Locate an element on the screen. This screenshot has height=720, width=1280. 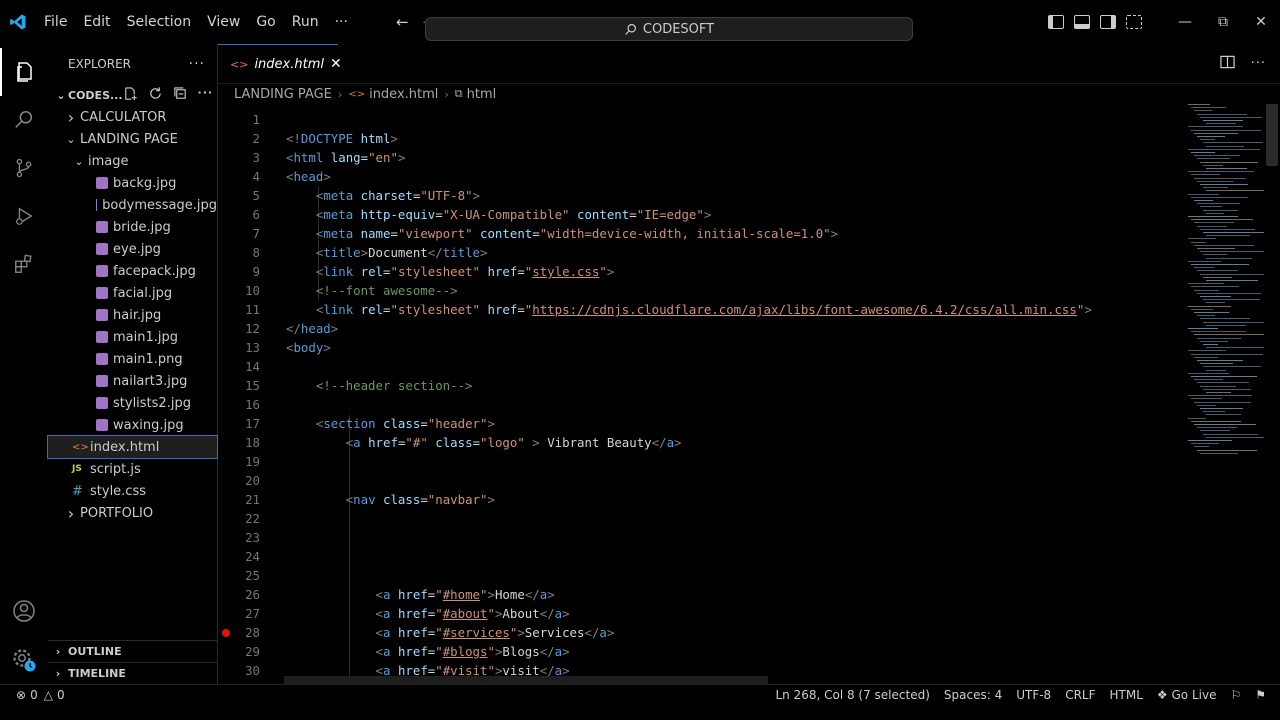
tree-item: › CALCULATOR is located at coordinates (132, 117).